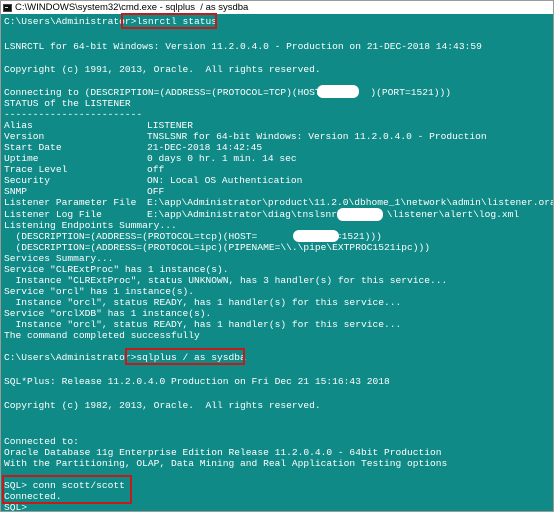 The width and height of the screenshot is (554, 512). What do you see at coordinates (36, 169) in the screenshot?
I see `status-key: Trace Level` at bounding box center [36, 169].